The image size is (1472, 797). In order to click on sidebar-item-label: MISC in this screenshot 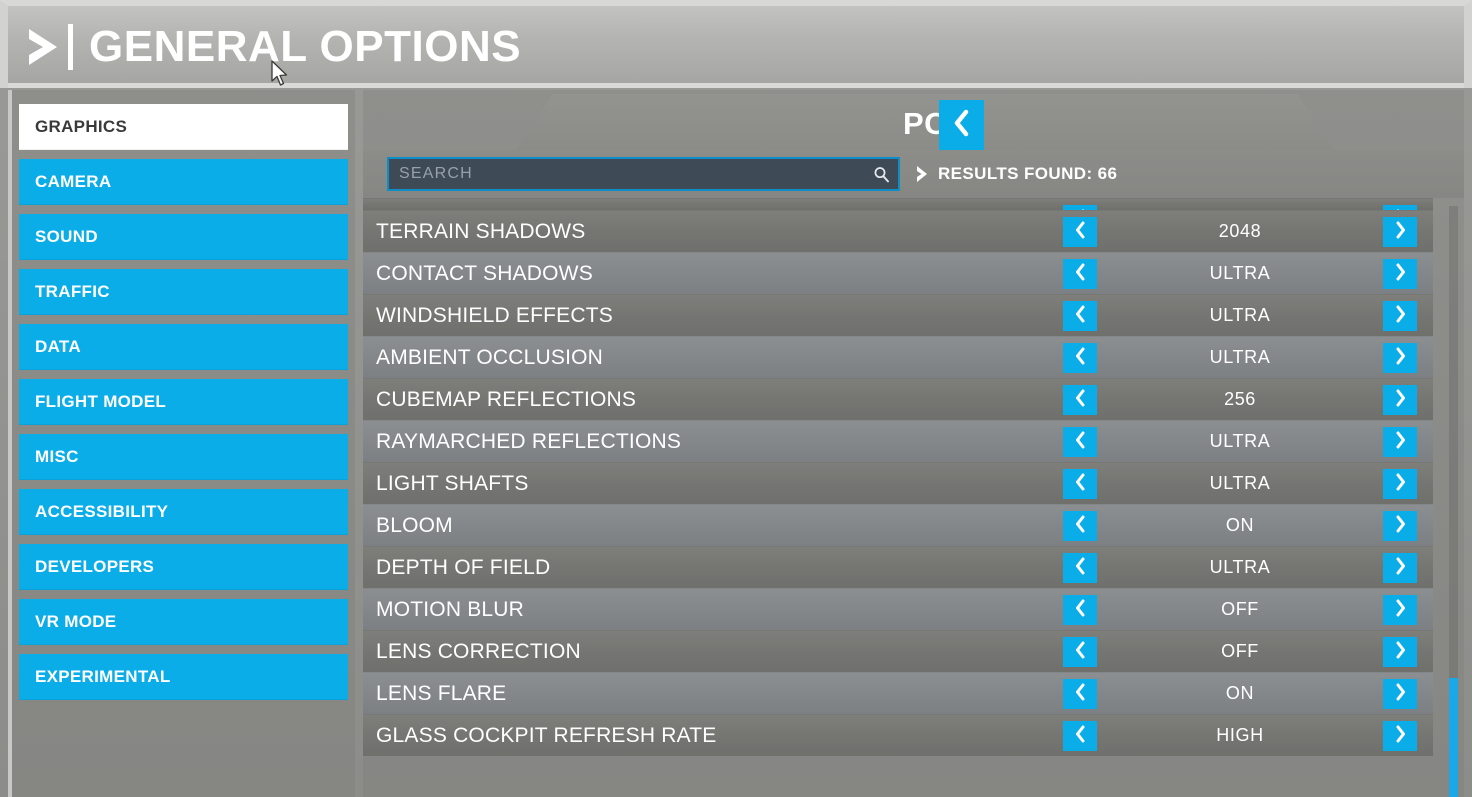, I will do `click(57, 456)`.